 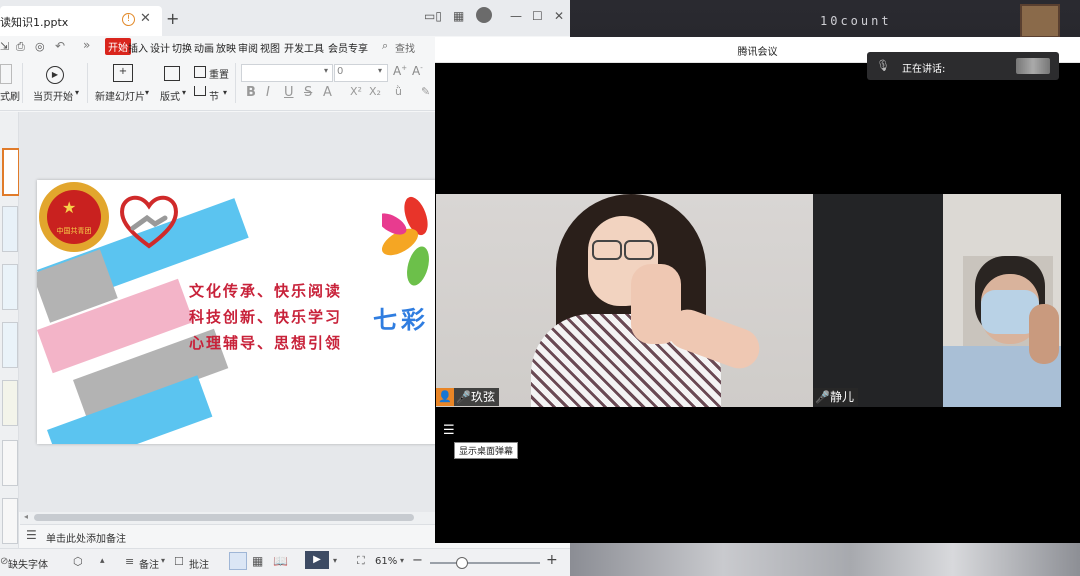 I want to click on layout-toggle-icon: ▭▯, so click(x=433, y=16).